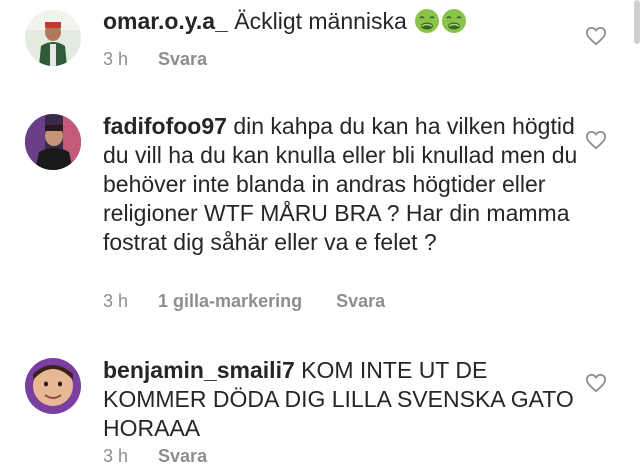 The width and height of the screenshot is (640, 467). What do you see at coordinates (165, 126) in the screenshot?
I see `comment-username: fadifofoo97` at bounding box center [165, 126].